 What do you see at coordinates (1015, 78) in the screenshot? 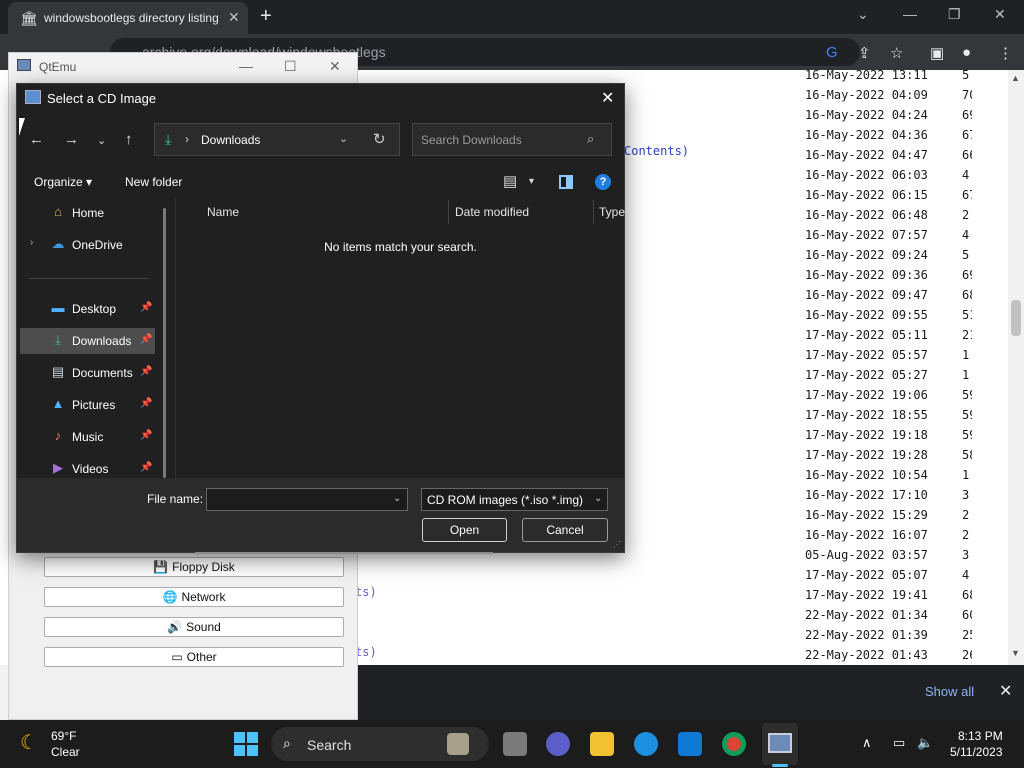
I see `scroll-up-icon: ▲` at bounding box center [1015, 78].